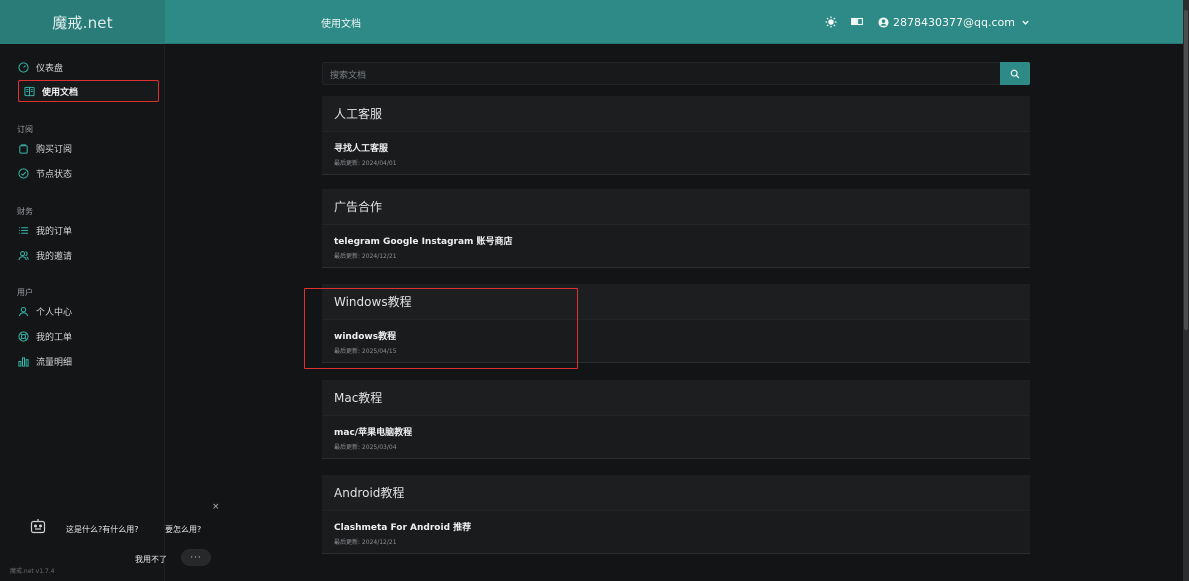  What do you see at coordinates (676, 437) in the screenshot?
I see `doc-item: mac/苹果电脑教程 最后更新: 2025/03/04` at bounding box center [676, 437].